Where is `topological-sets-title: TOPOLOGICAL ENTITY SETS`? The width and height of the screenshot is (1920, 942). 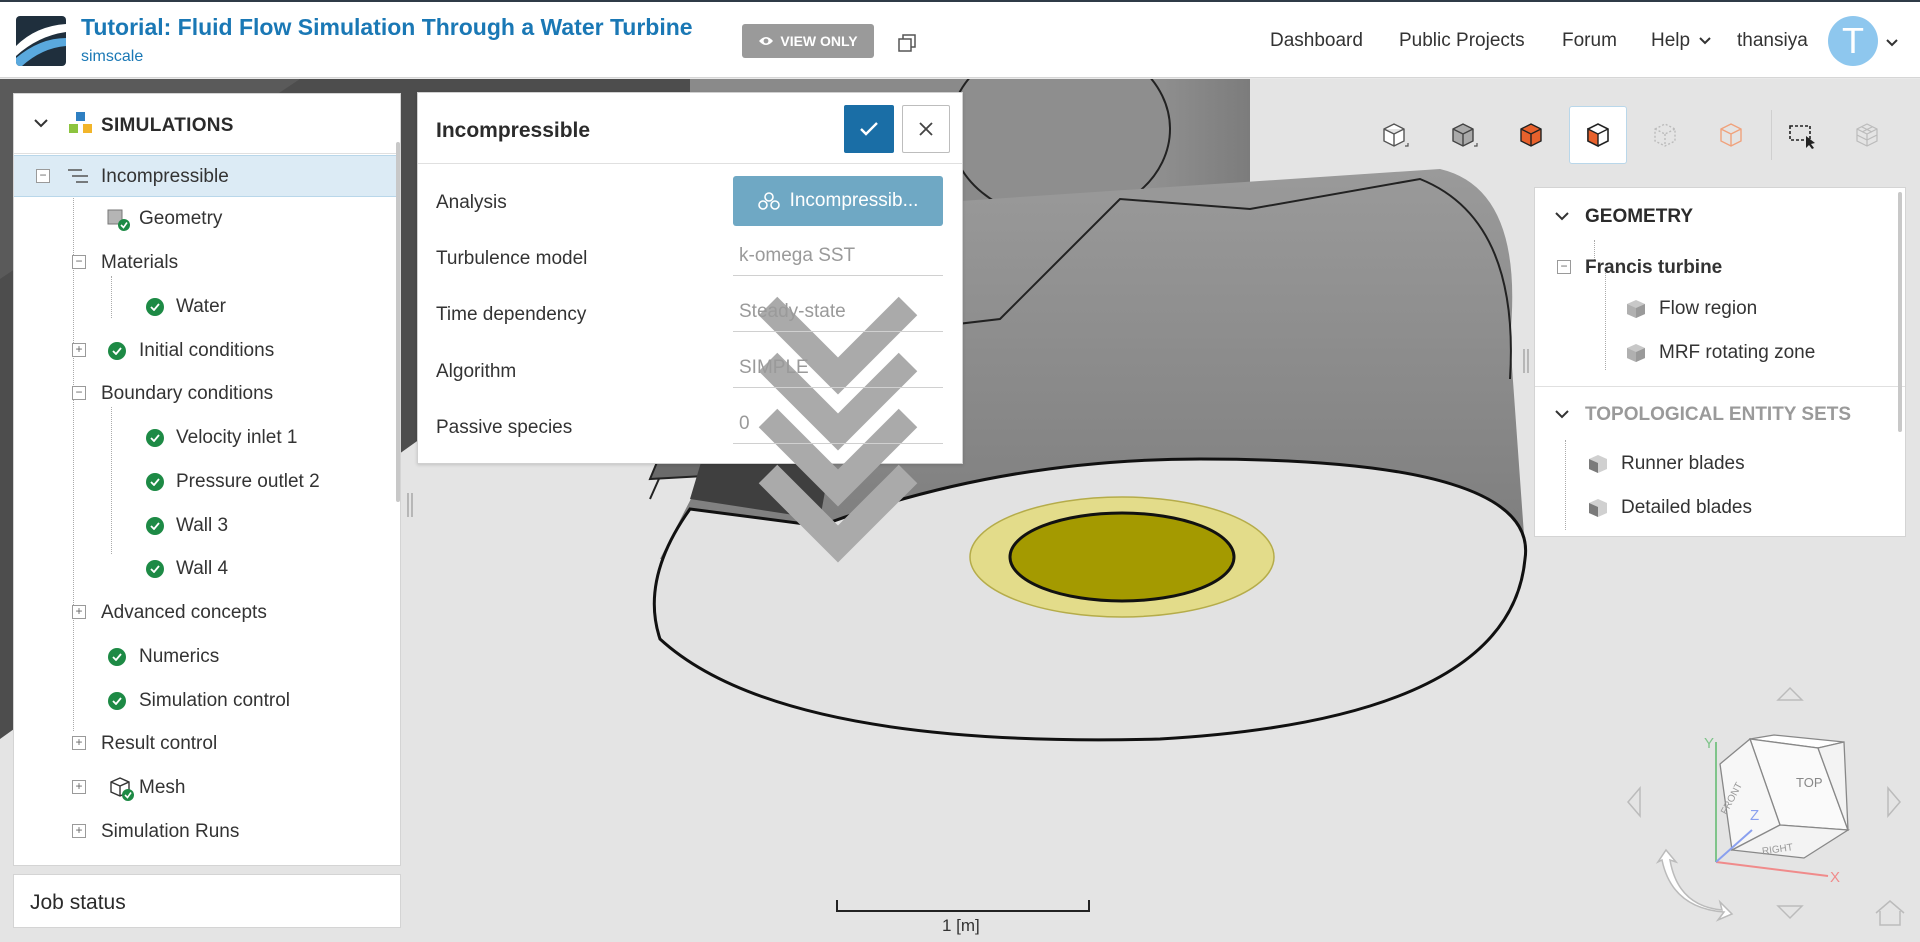 topological-sets-title: TOPOLOGICAL ENTITY SETS is located at coordinates (1718, 414).